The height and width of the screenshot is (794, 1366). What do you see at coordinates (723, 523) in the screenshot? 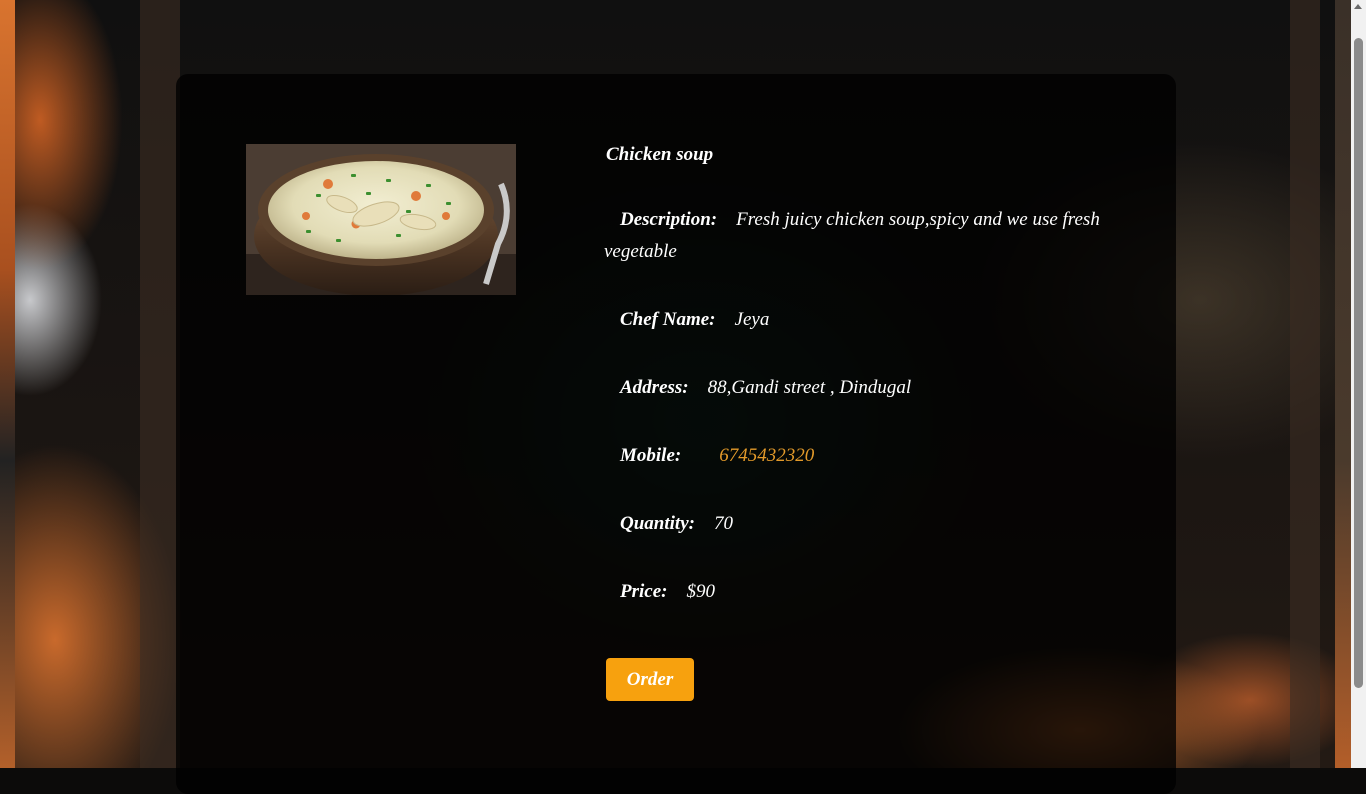
I see `quantity-value: 70` at bounding box center [723, 523].